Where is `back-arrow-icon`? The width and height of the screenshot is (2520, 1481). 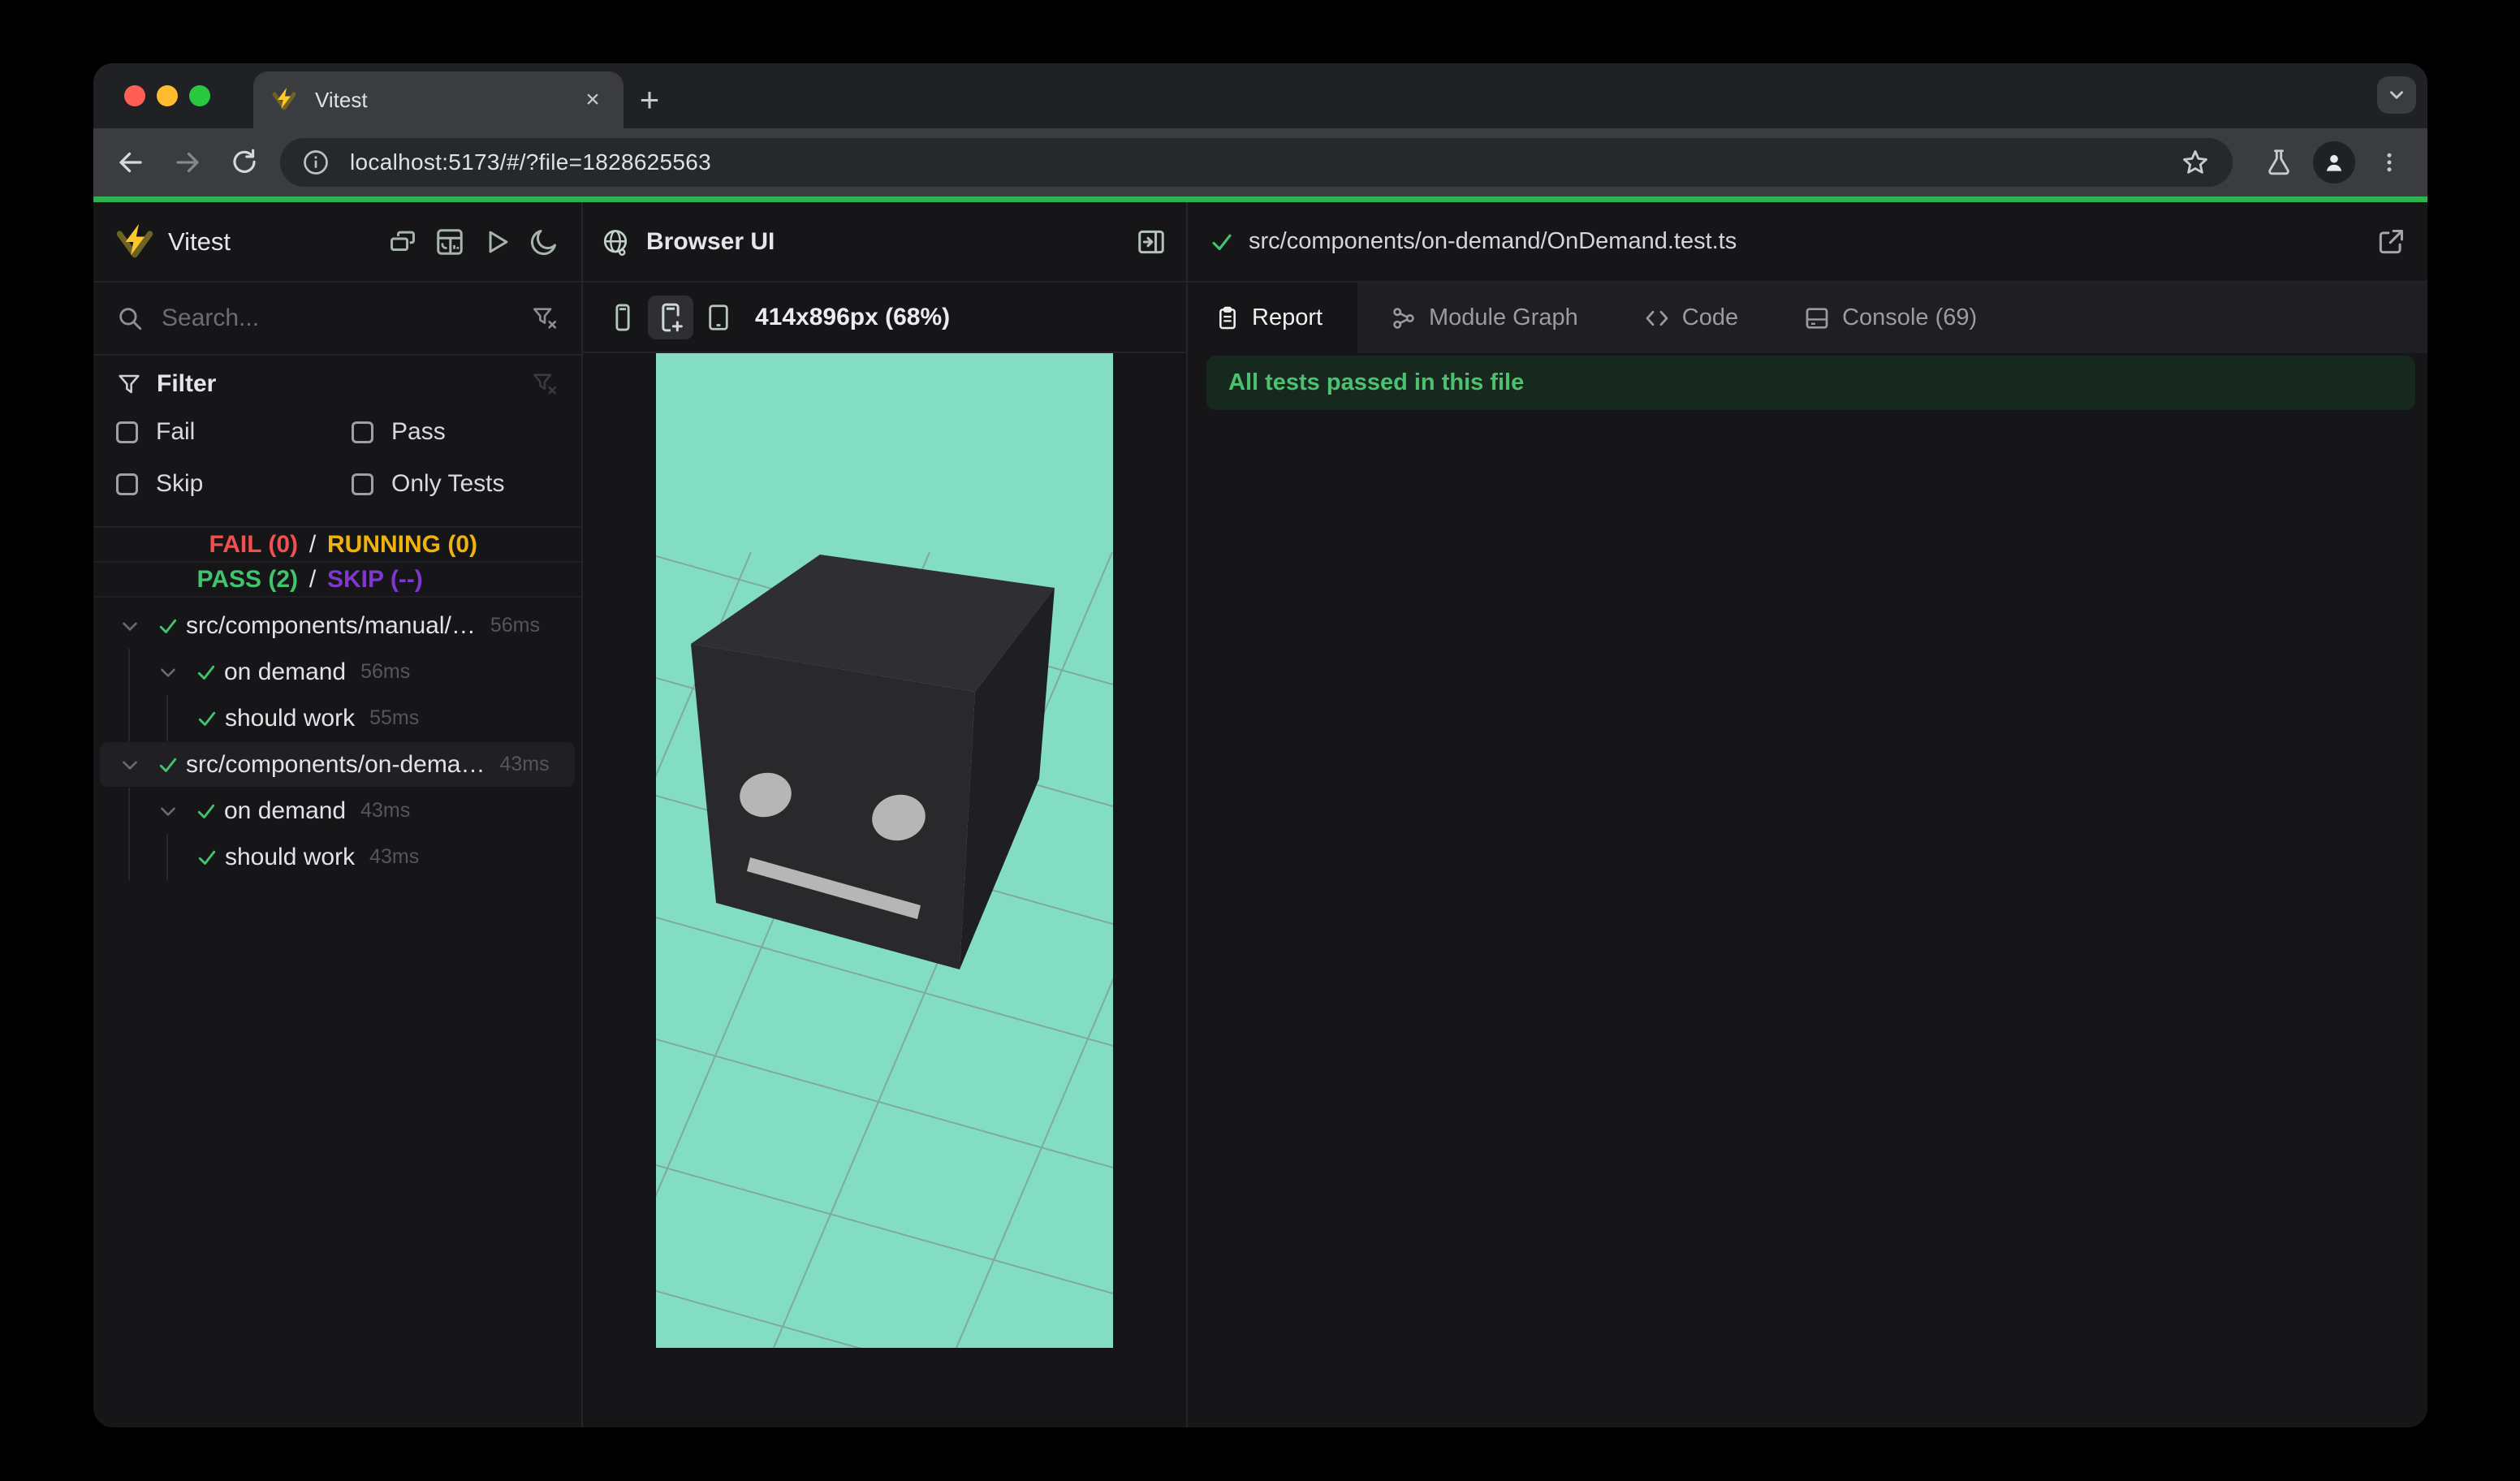
back-arrow-icon is located at coordinates (131, 162).